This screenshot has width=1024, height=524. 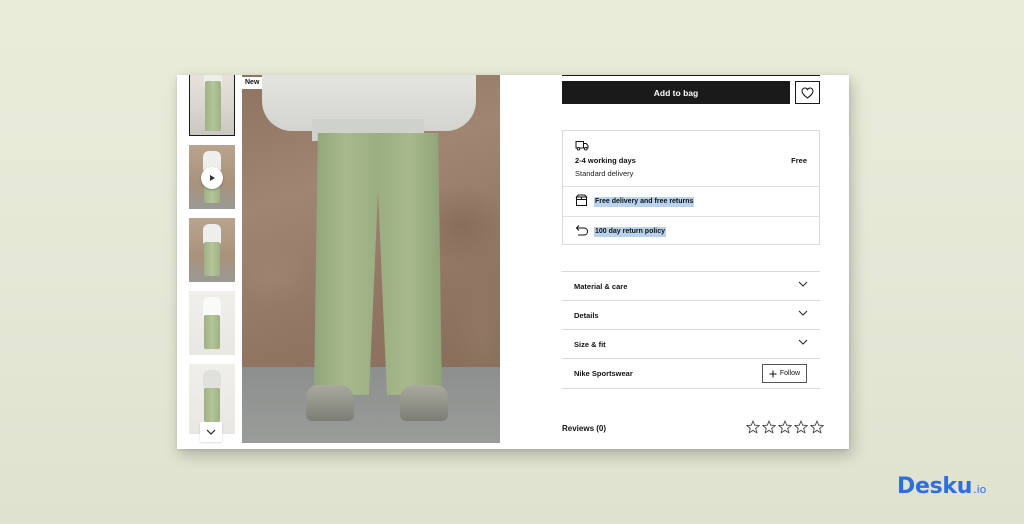 I want to click on favorite-button, so click(x=807, y=92).